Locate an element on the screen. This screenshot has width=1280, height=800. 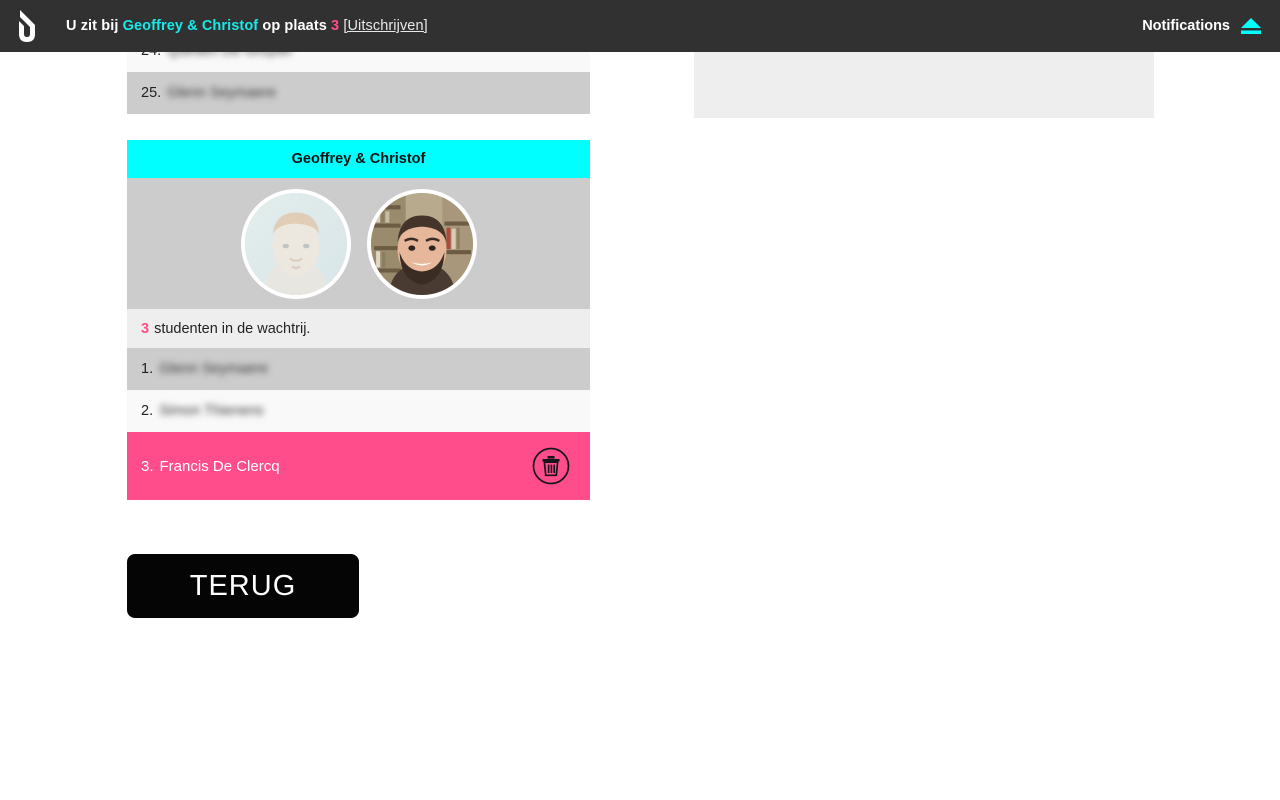
queue-count: 3 studenten in de wachtrij. is located at coordinates (358, 328).